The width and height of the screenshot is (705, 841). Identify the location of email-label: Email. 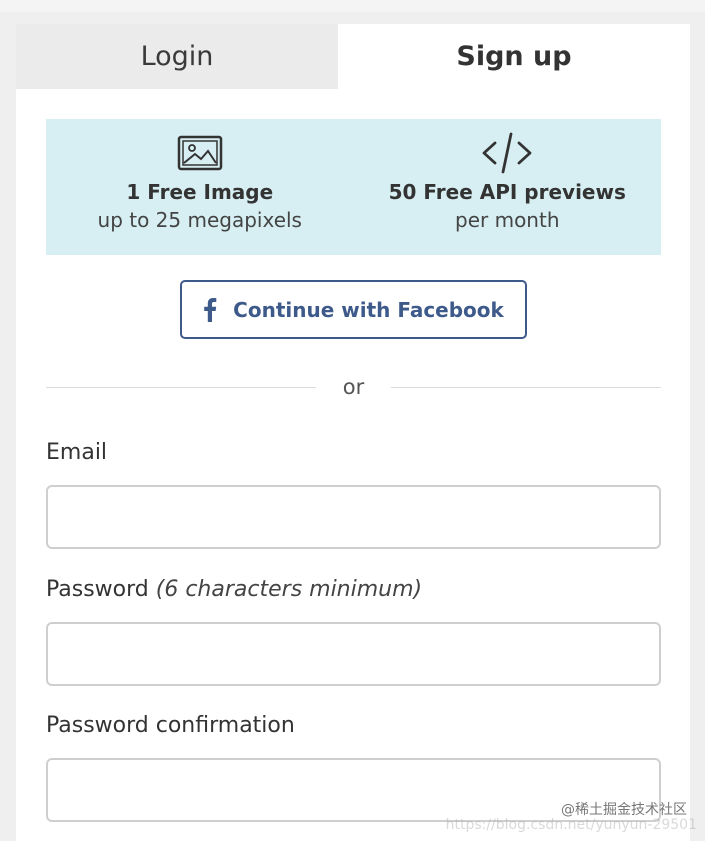
(77, 452).